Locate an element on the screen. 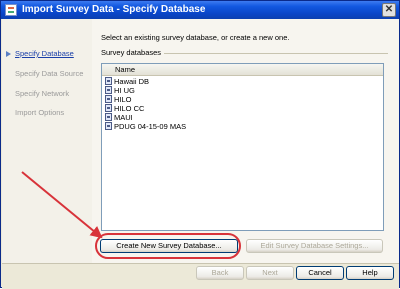 The height and width of the screenshot is (289, 400). annotation-arrow-line is located at coordinates (62, 205).